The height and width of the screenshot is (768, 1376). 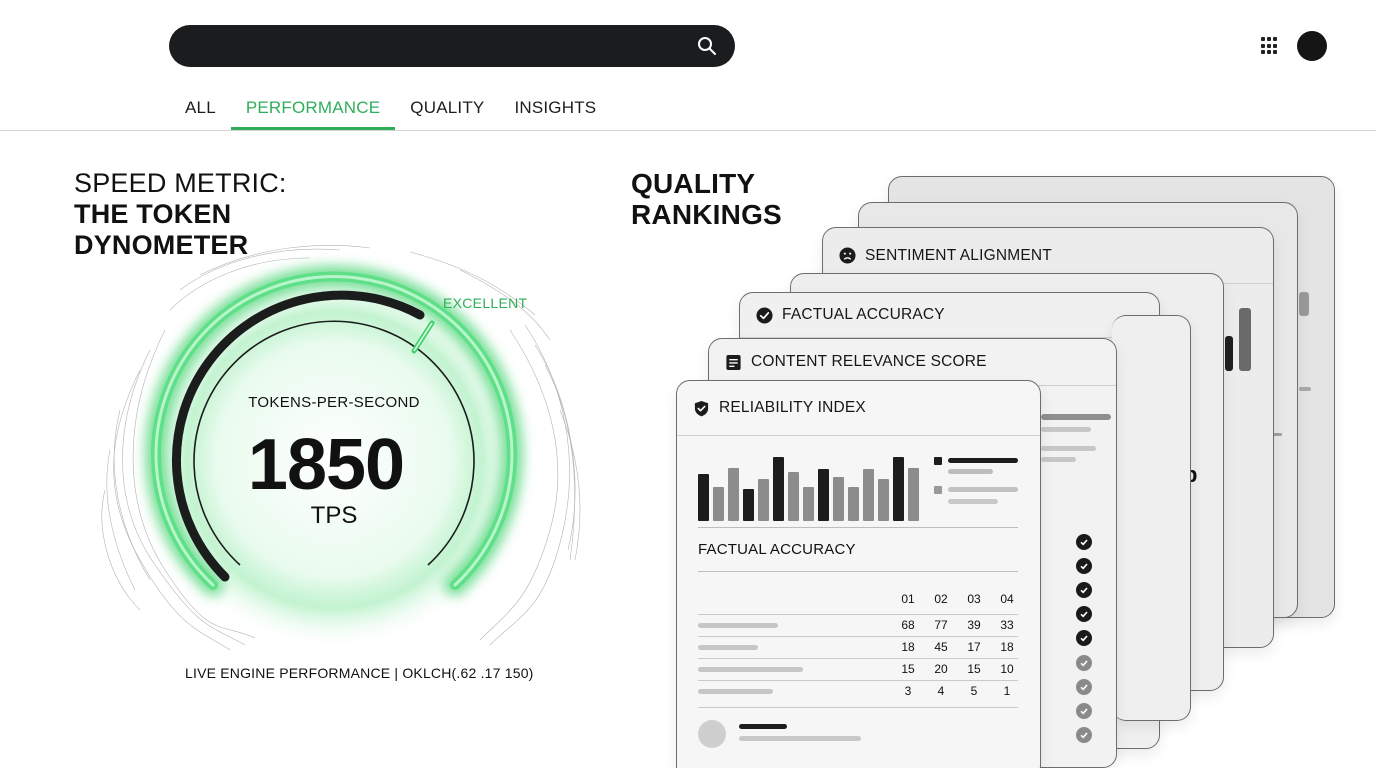 What do you see at coordinates (200, 113) in the screenshot?
I see `tab-all: ALL` at bounding box center [200, 113].